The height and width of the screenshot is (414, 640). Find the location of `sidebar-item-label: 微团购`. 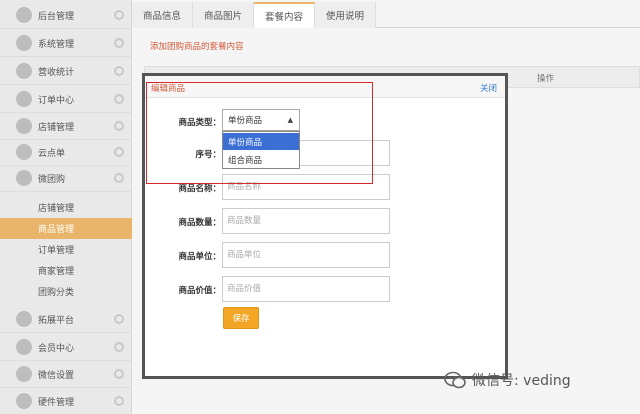

sidebar-item-label: 微团购 is located at coordinates (52, 179).